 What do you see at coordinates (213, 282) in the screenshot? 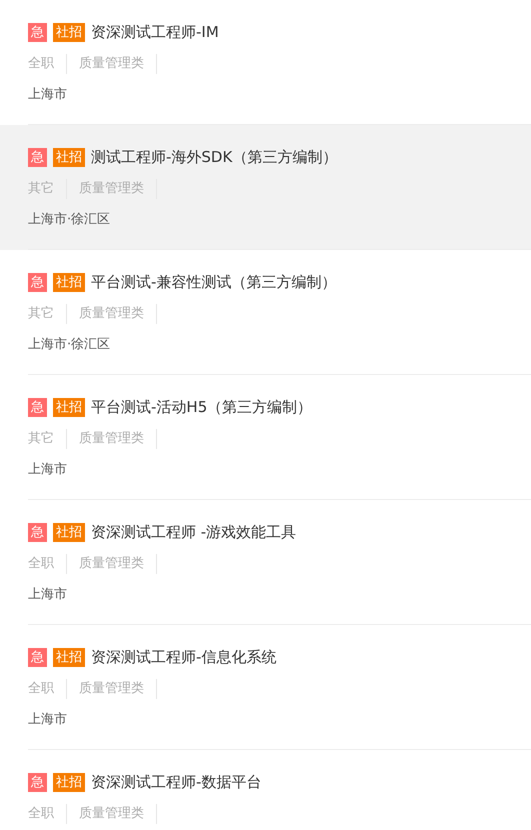
I see `job-title: 平台测试-兼容性测试（第三方编制）` at bounding box center [213, 282].